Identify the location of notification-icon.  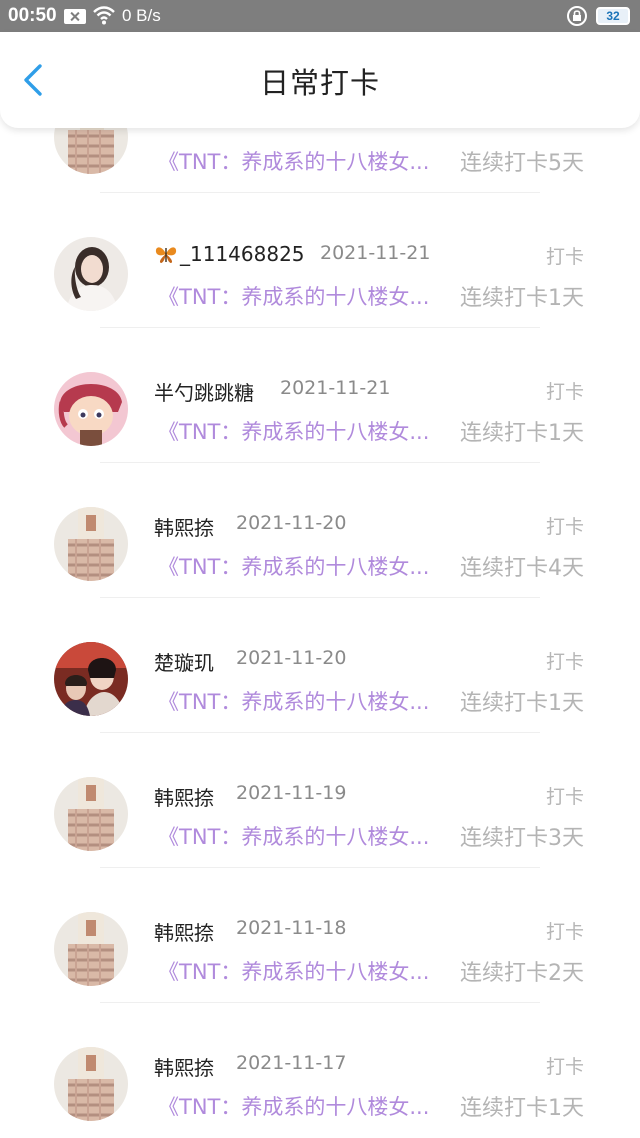
(75, 16).